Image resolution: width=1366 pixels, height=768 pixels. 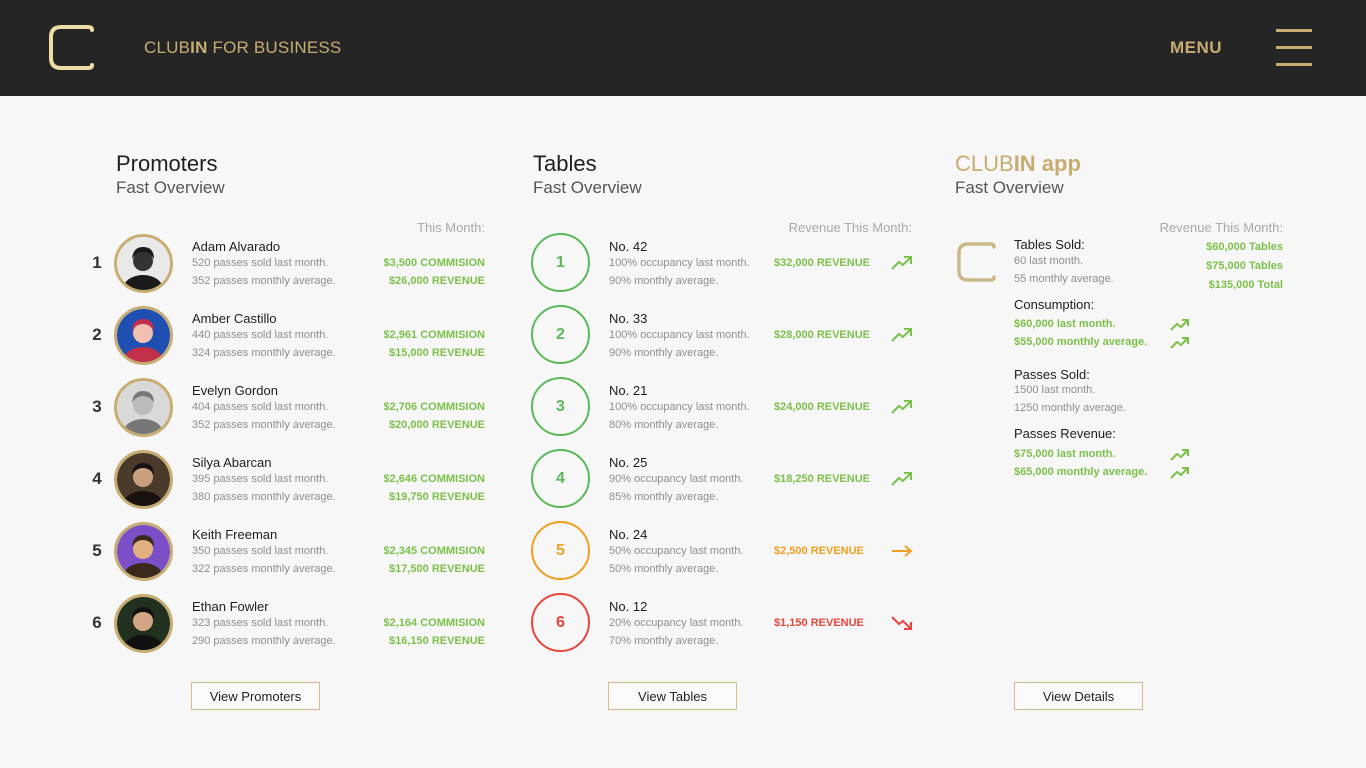 I want to click on app-title: CLUBIN app, so click(x=1018, y=164).